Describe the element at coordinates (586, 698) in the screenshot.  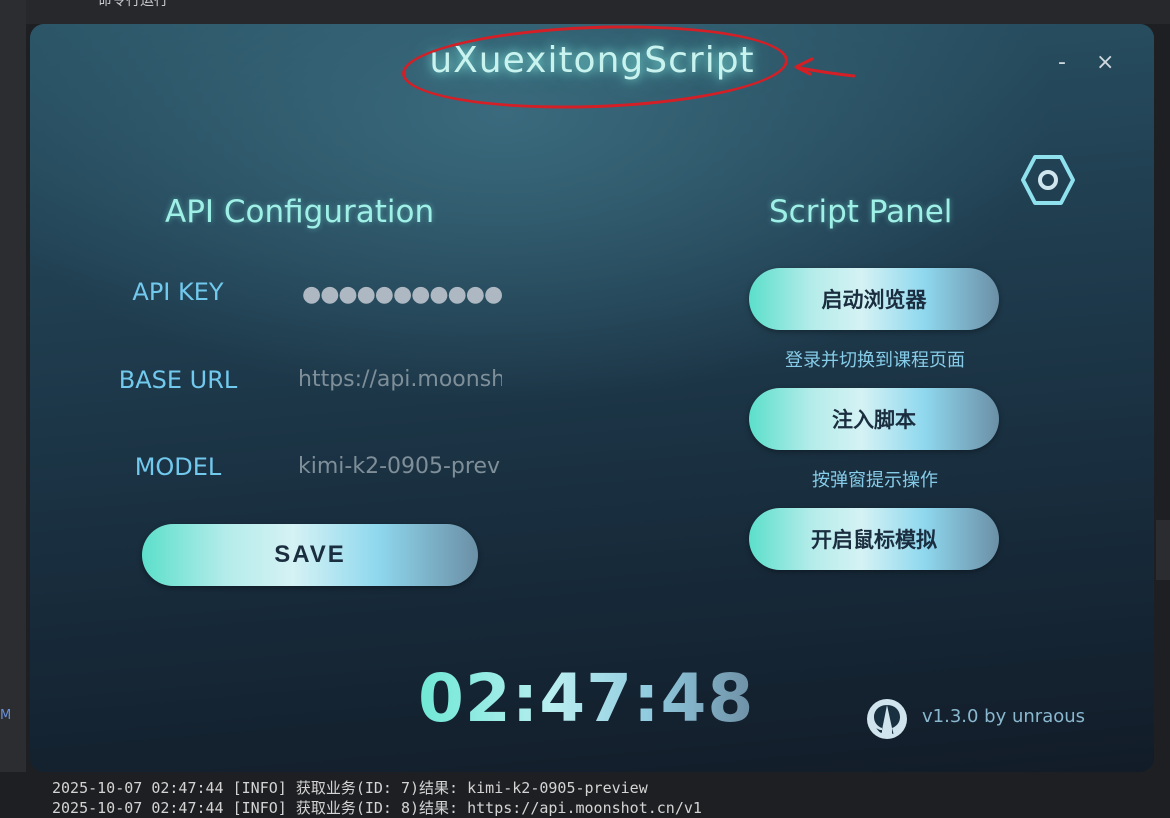
I see `clock-display: 02:47:48` at that location.